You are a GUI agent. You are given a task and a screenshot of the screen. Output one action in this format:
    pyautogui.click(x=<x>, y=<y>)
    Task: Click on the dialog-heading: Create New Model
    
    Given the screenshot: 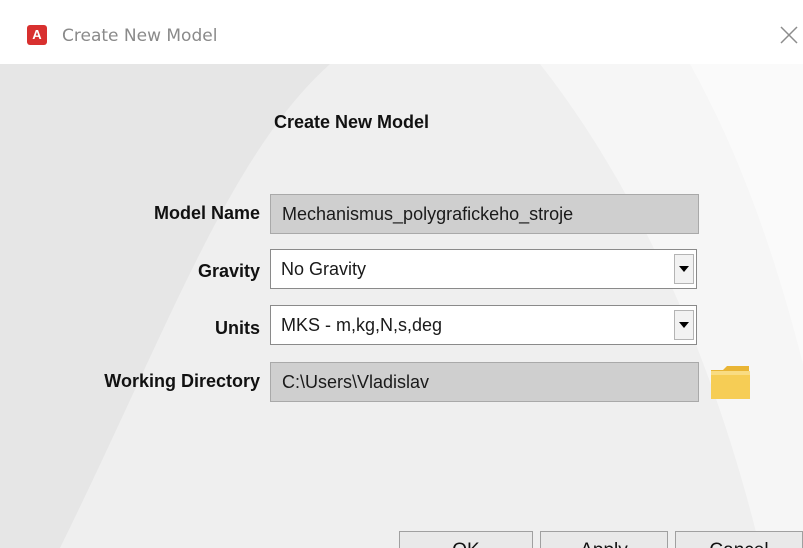 What is the action you would take?
    pyautogui.click(x=352, y=122)
    